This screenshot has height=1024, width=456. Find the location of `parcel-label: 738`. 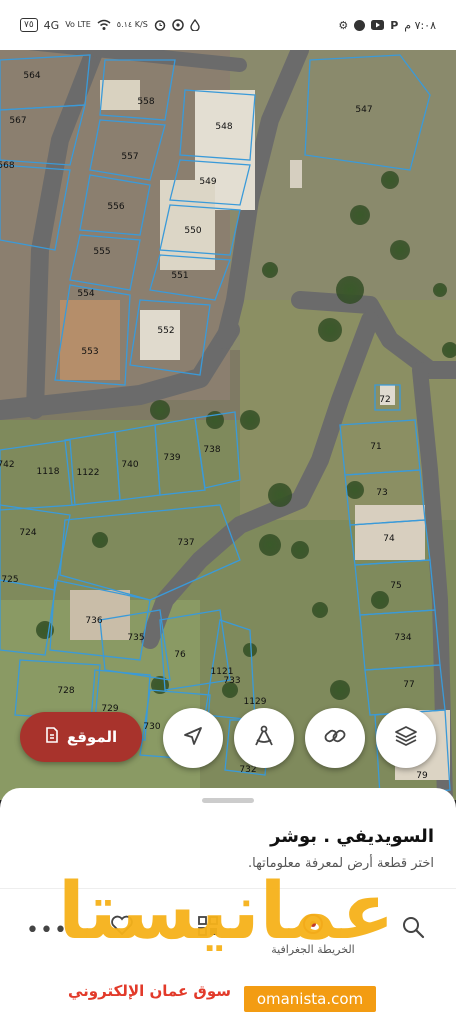

parcel-label: 738 is located at coordinates (211, 450).